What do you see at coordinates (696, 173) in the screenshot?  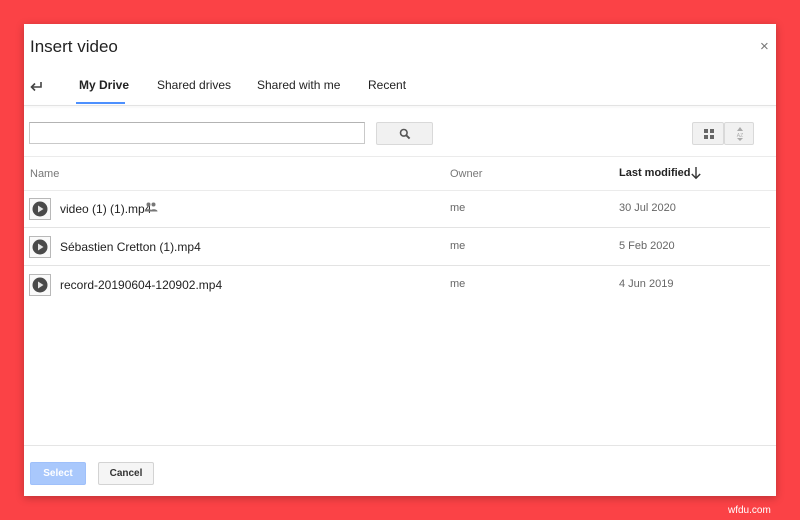 I see `arrow-down-icon` at bounding box center [696, 173].